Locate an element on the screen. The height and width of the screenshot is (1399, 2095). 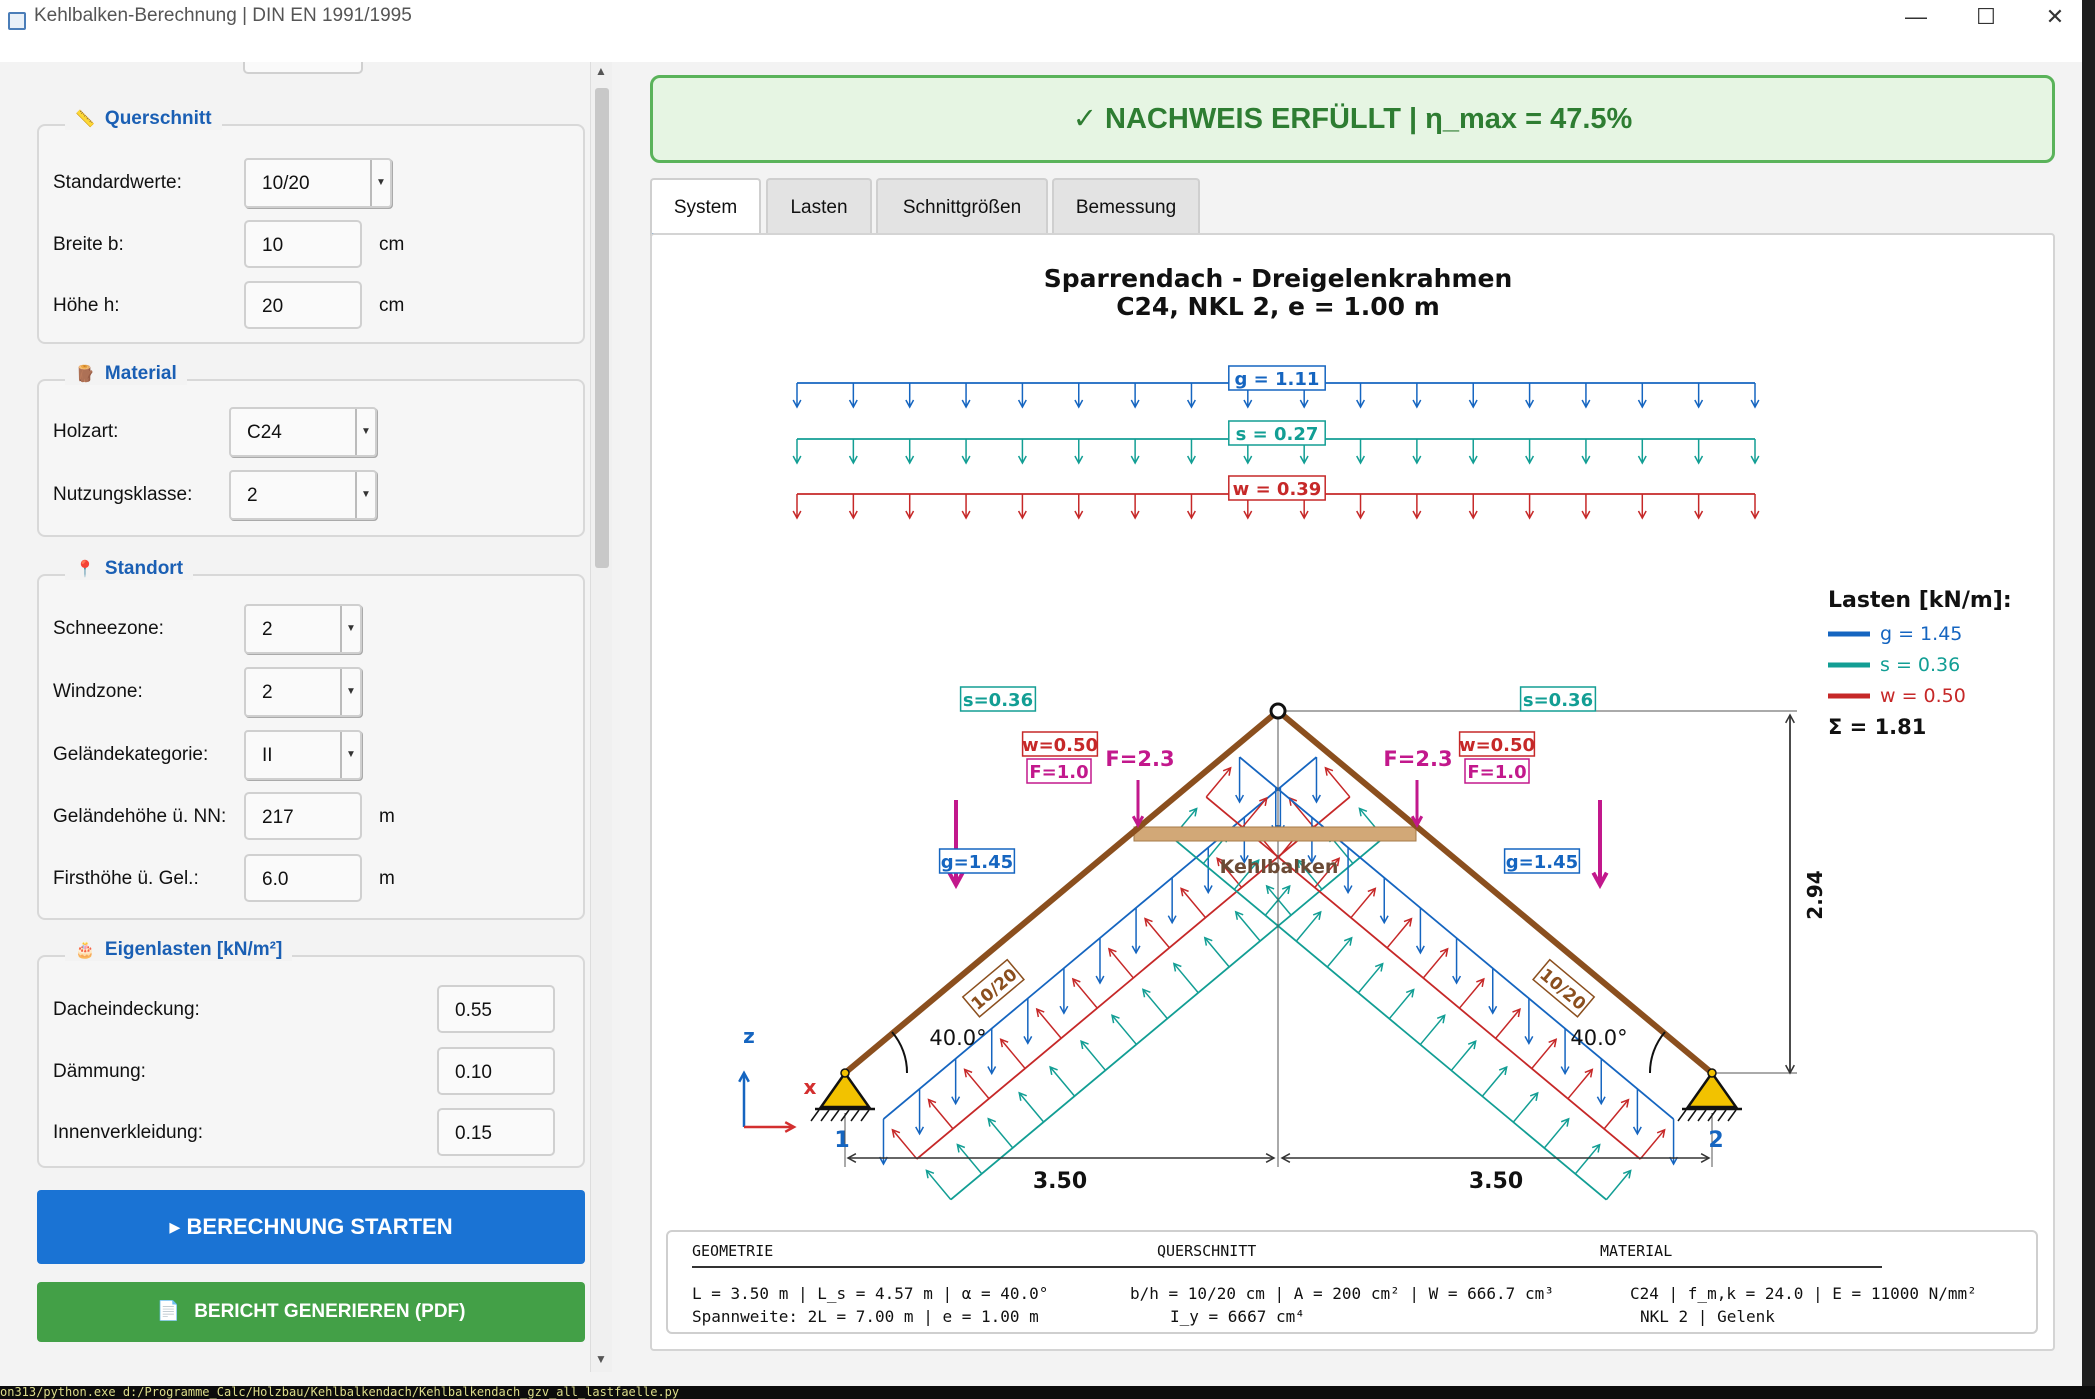
dim-label-right: 3.50 is located at coordinates (1496, 1181).